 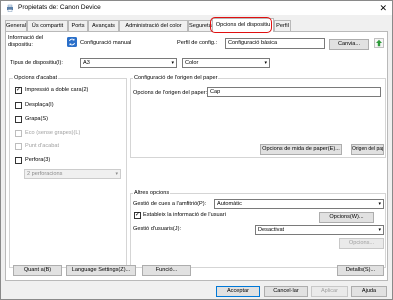 What do you see at coordinates (37, 270) in the screenshot?
I see `about-button: Quant a(B)` at bounding box center [37, 270].